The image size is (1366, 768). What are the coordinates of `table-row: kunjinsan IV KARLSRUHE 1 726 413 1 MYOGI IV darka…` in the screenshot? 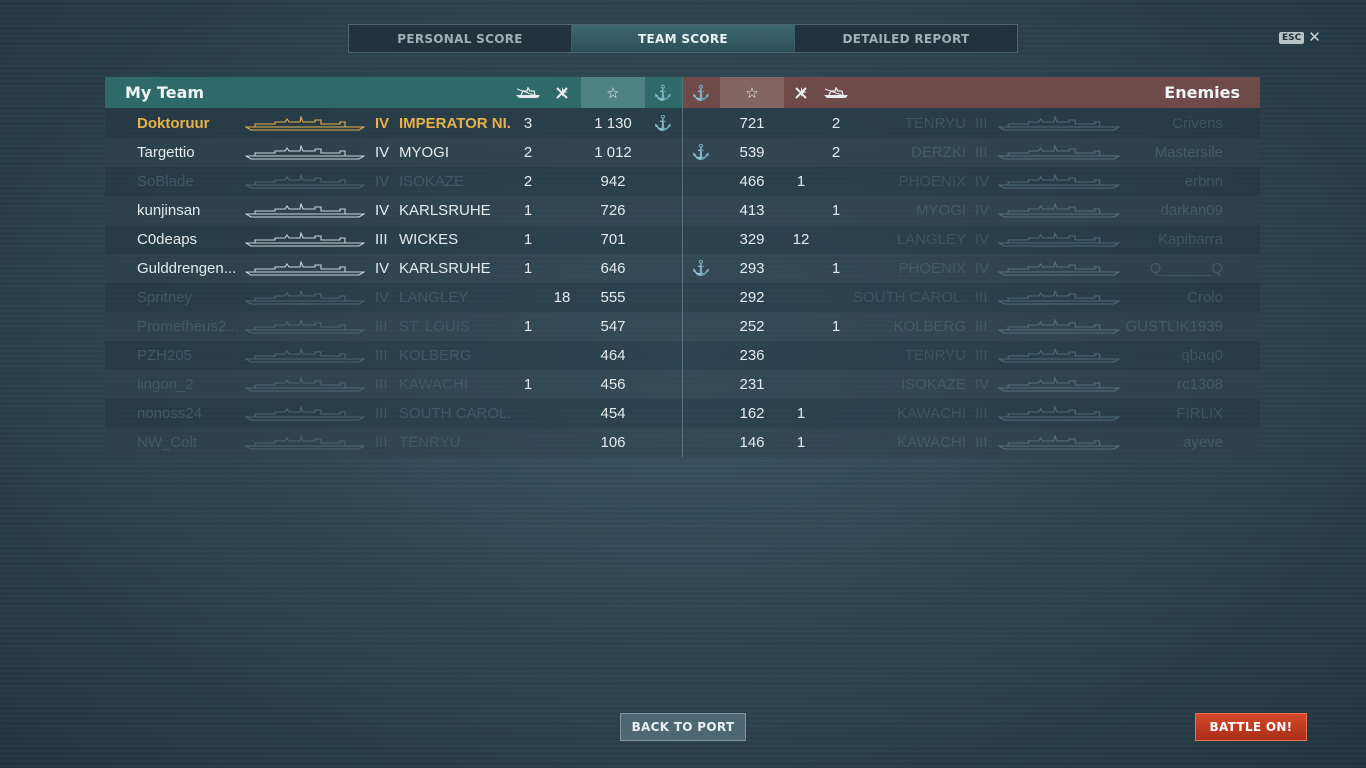 It's located at (682, 210).